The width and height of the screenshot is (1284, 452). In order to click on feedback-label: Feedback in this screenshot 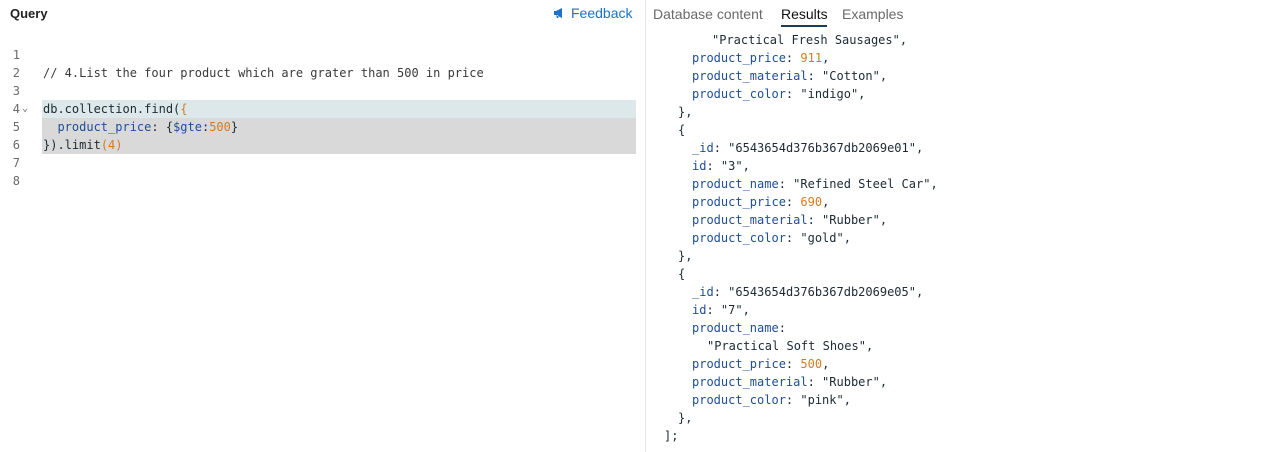, I will do `click(602, 13)`.